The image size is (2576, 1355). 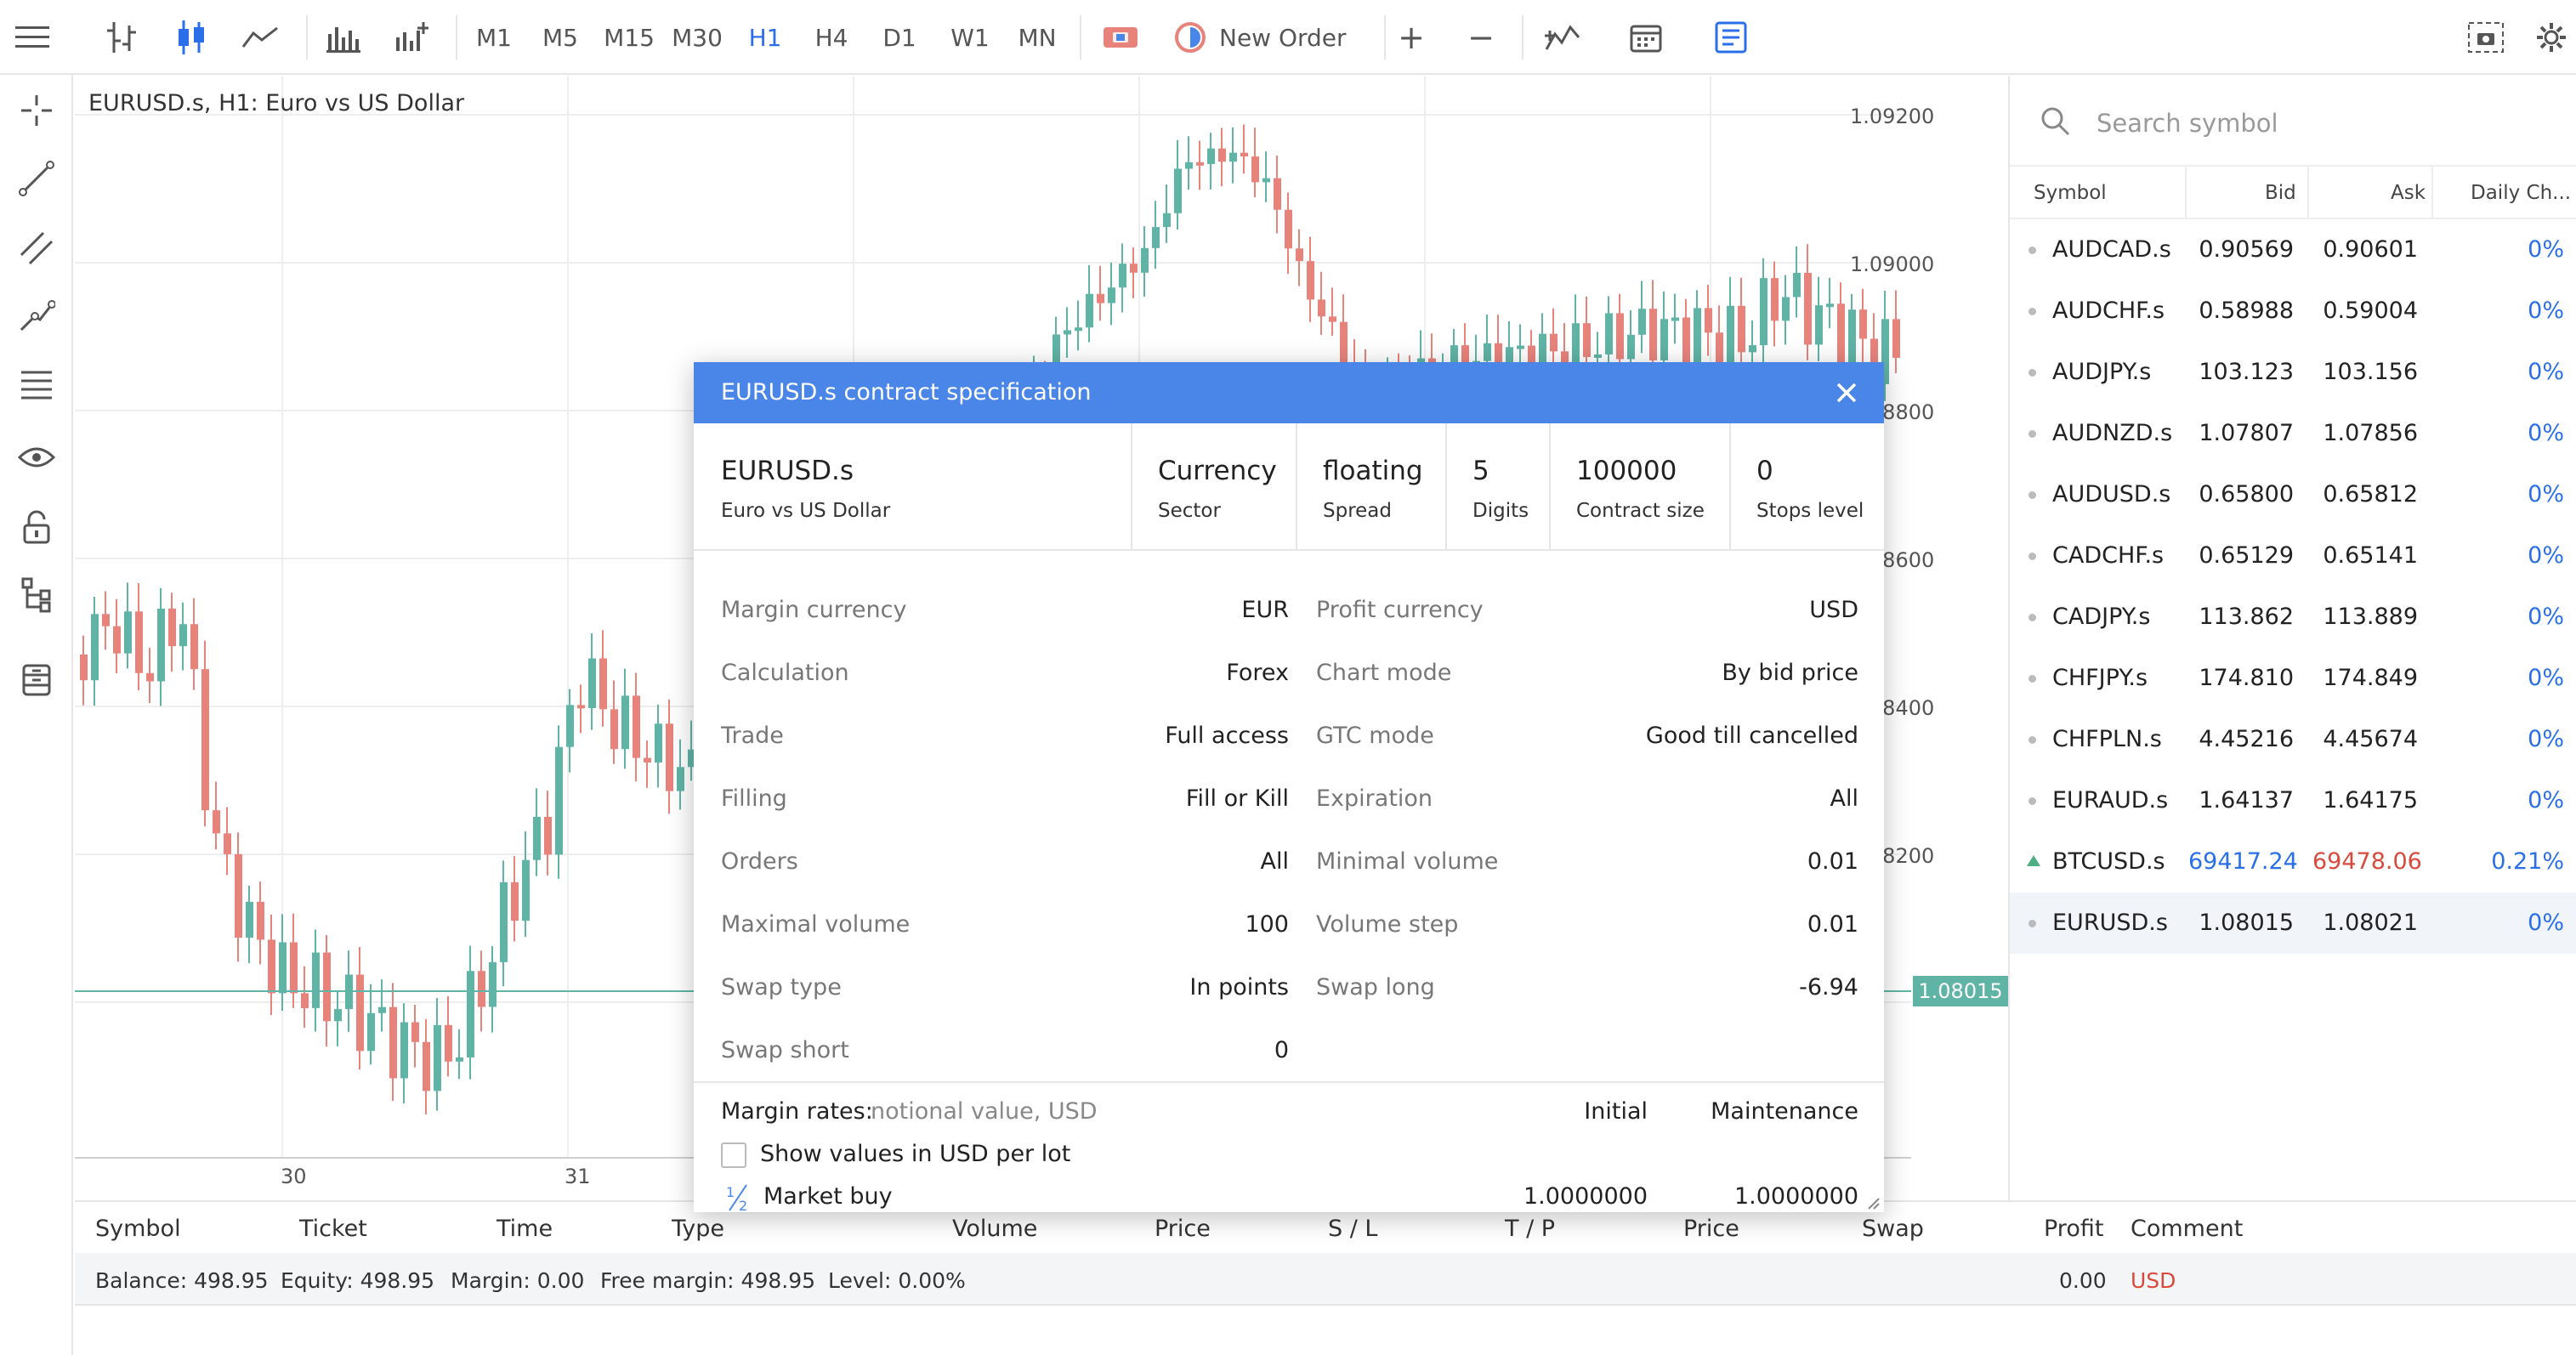 What do you see at coordinates (2281, 193) in the screenshot?
I see `col-bid: Bid` at bounding box center [2281, 193].